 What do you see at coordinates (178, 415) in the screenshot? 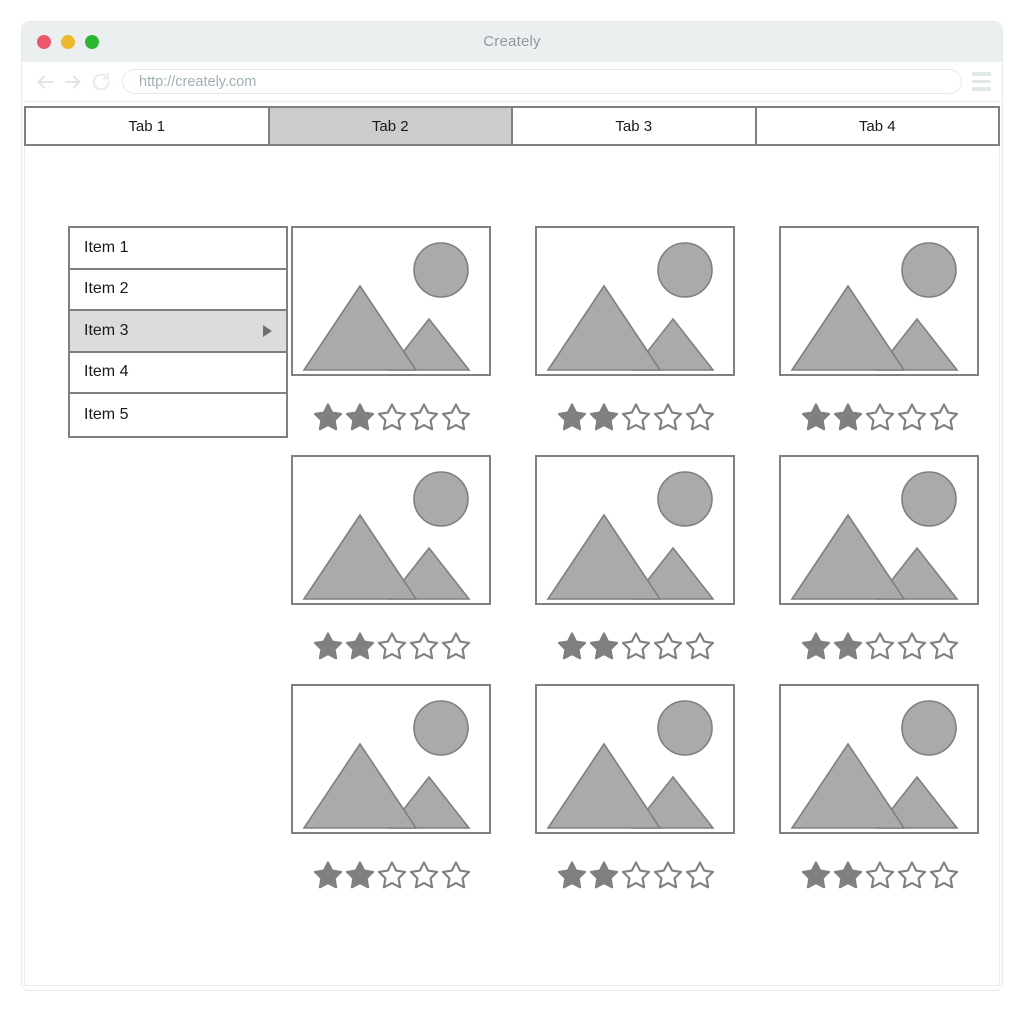
I see `sidebar-item-5: Item 5` at bounding box center [178, 415].